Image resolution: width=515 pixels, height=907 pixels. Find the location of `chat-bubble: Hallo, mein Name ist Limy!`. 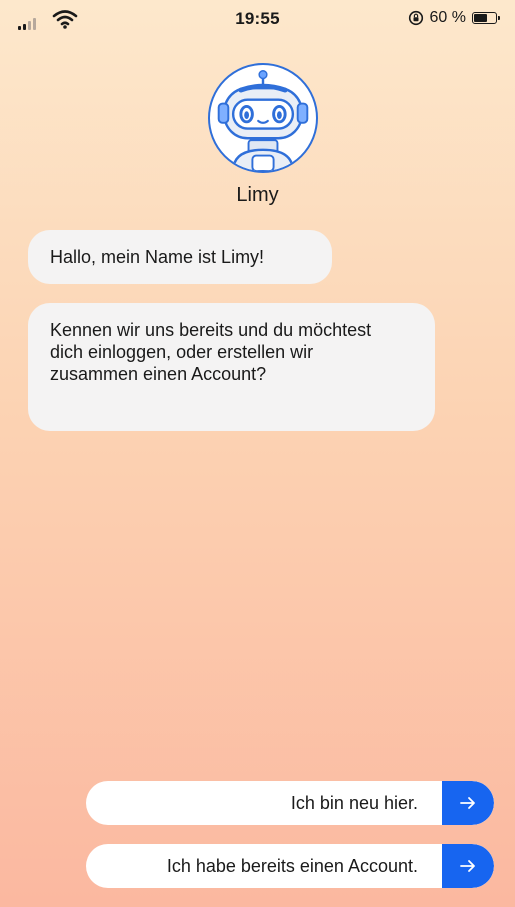

chat-bubble: Hallo, mein Name ist Limy! is located at coordinates (180, 257).